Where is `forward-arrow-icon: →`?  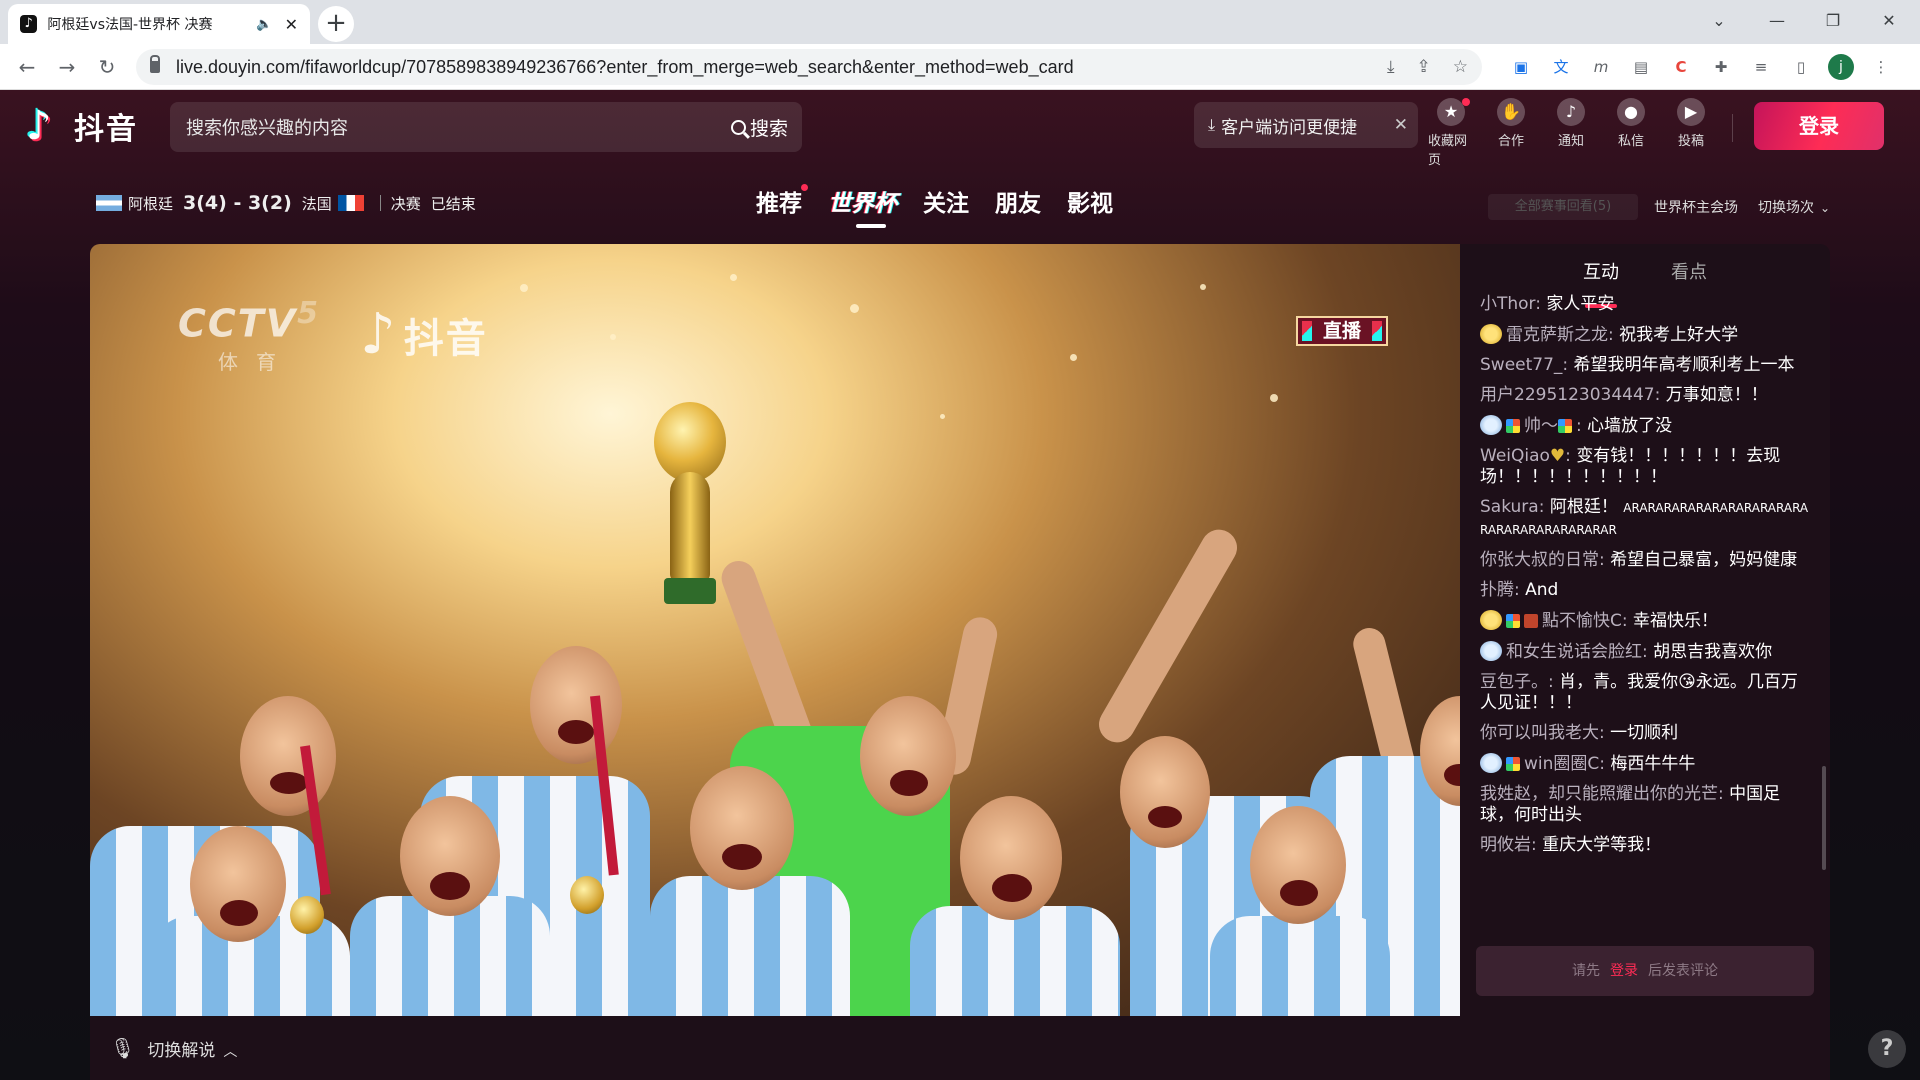 forward-arrow-icon: → is located at coordinates (67, 67).